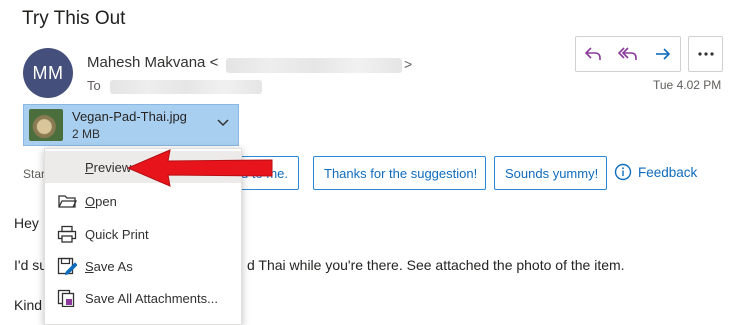  I want to click on forward-button, so click(662, 54).